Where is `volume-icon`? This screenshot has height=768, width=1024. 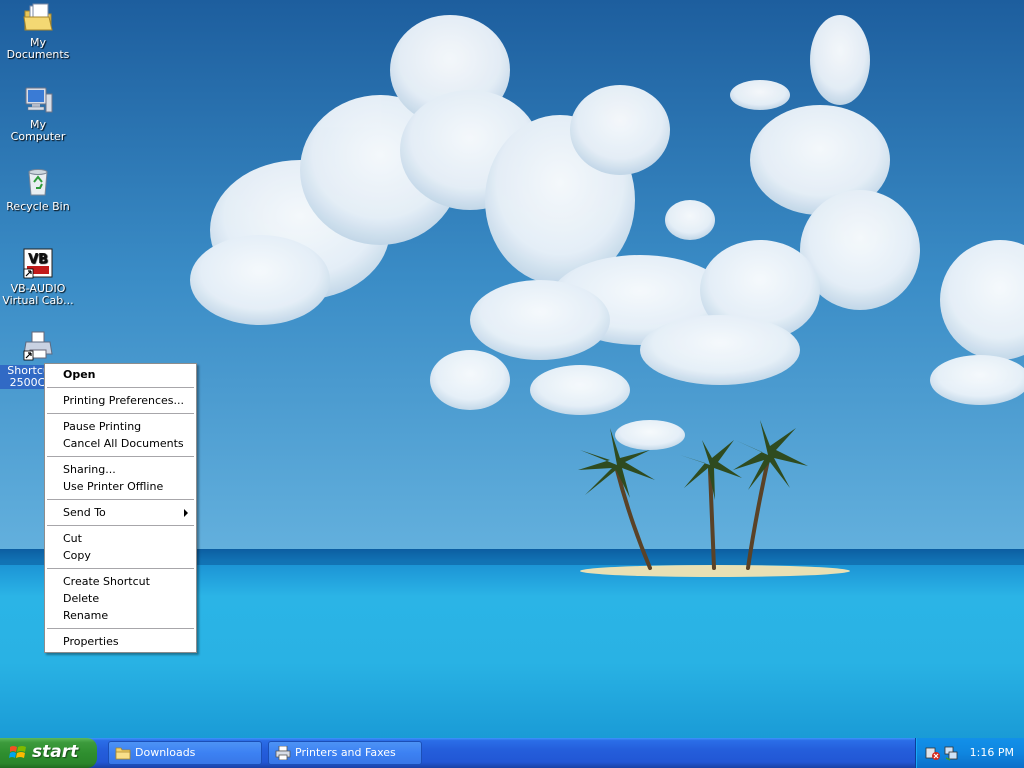
volume-icon is located at coordinates (933, 753).